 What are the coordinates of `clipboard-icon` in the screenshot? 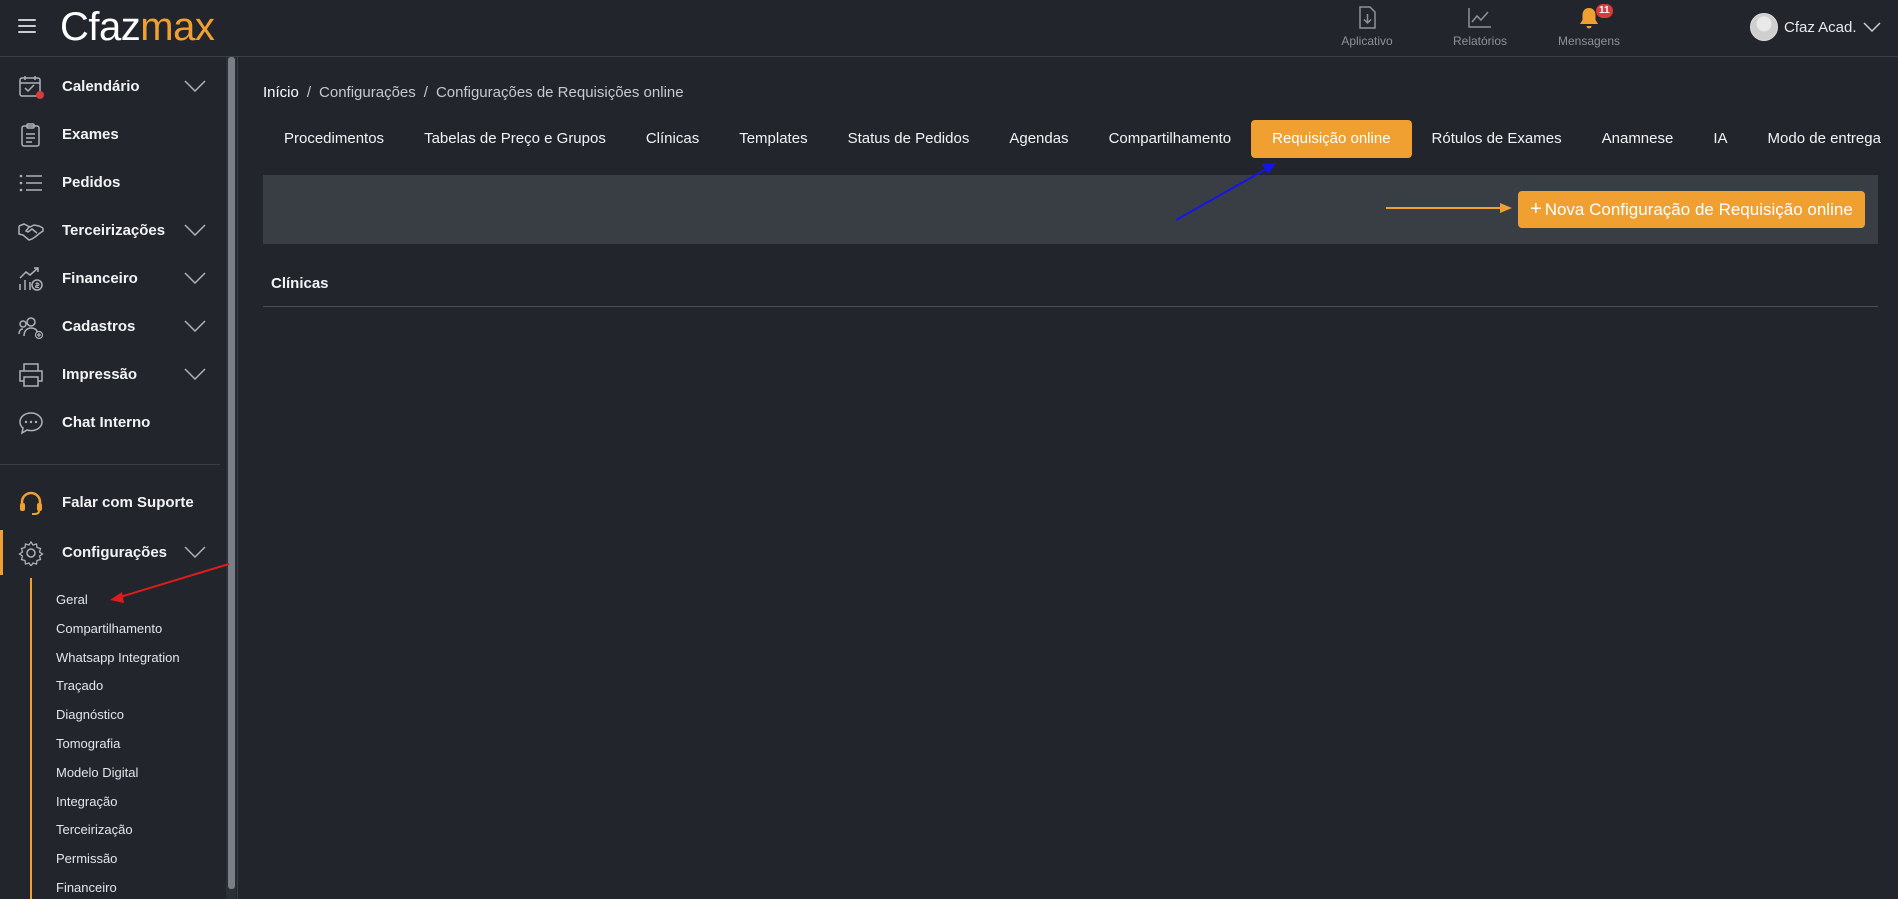 It's located at (30, 135).